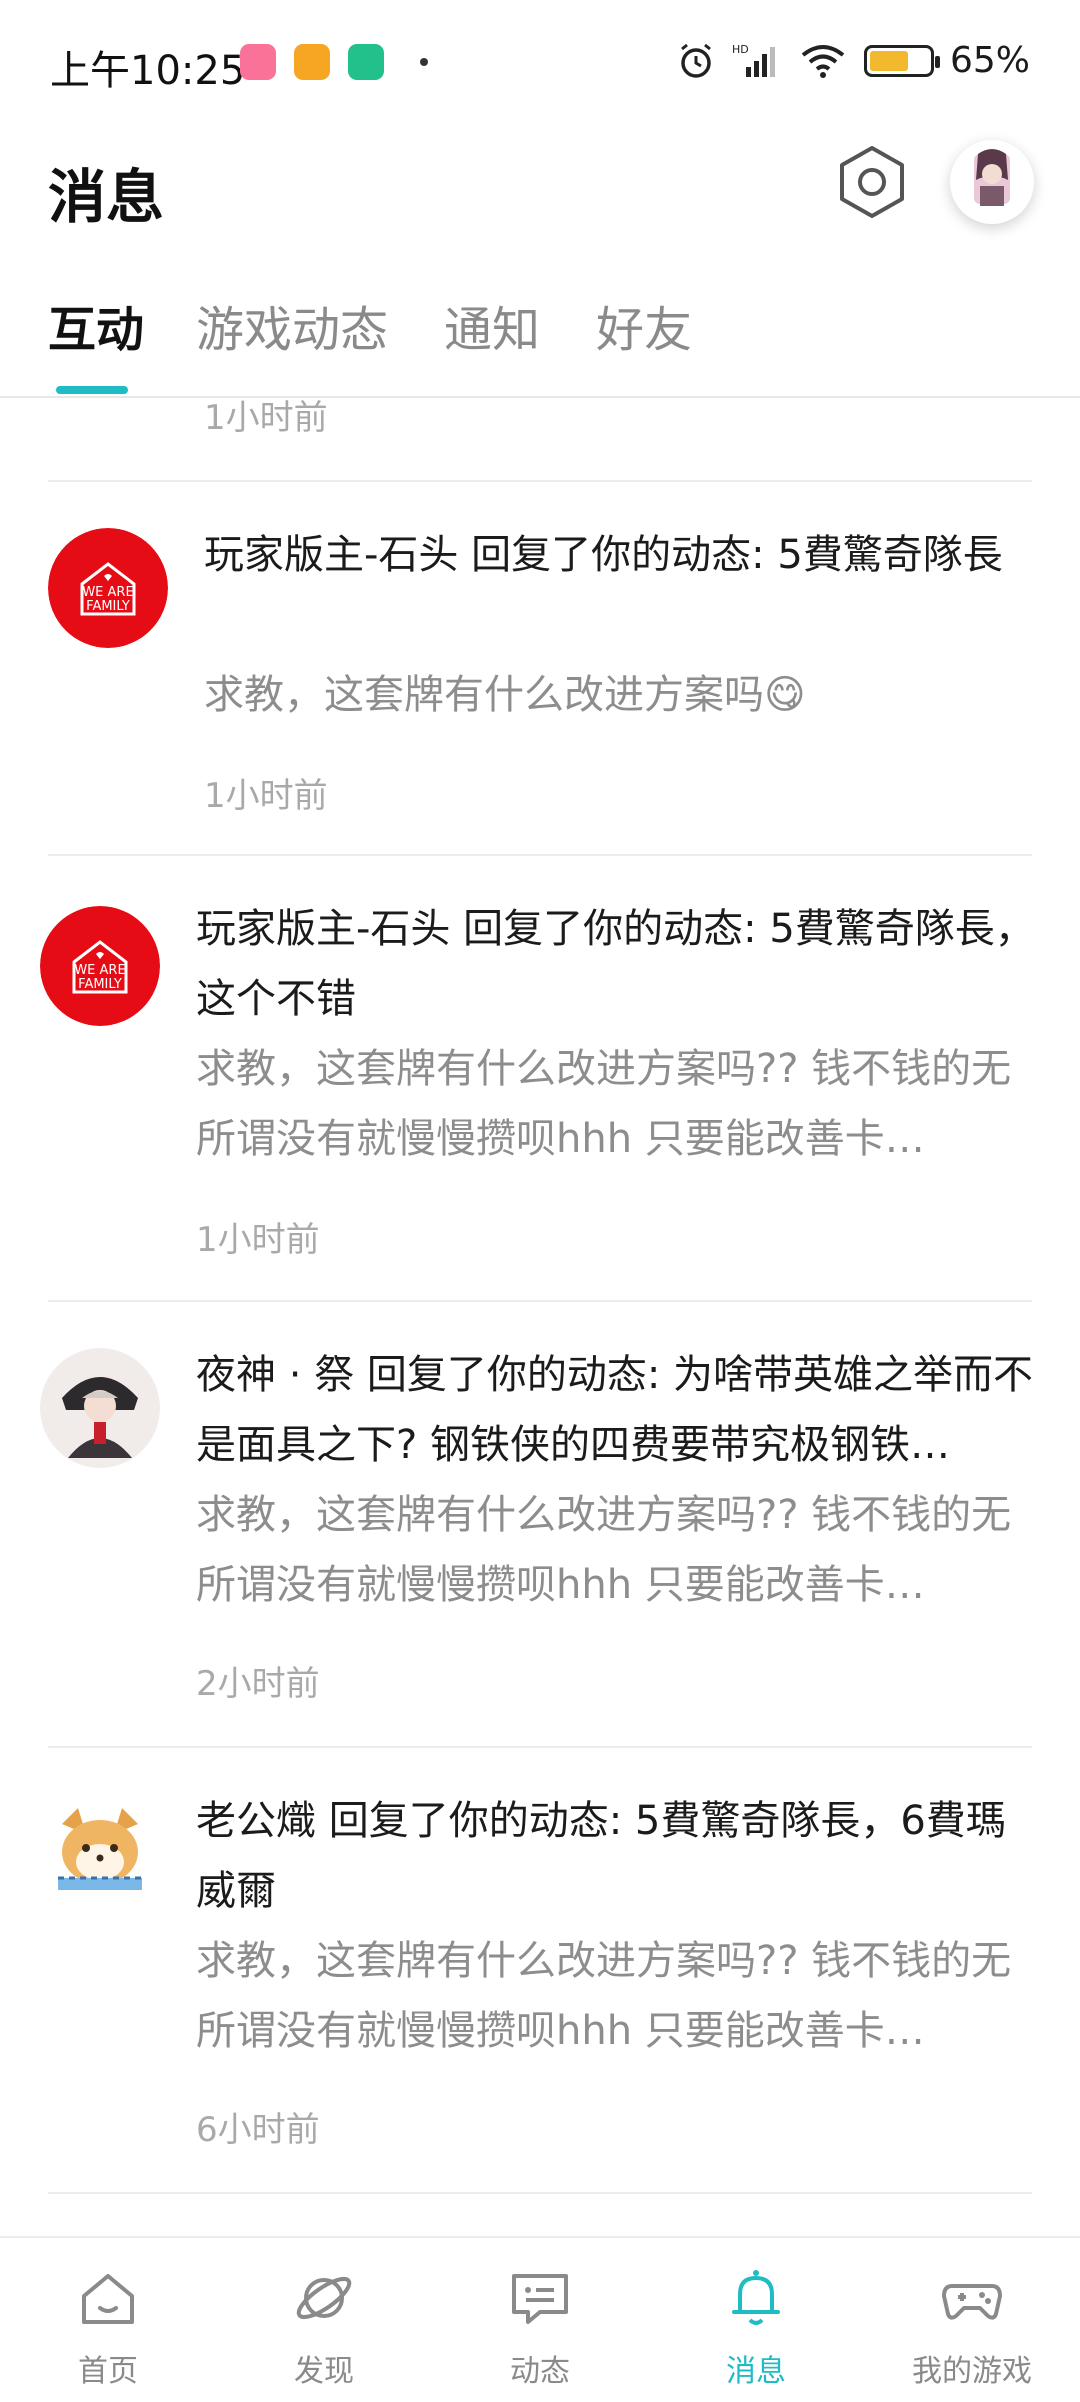 Image resolution: width=1080 pixels, height=2402 pixels. Describe the element at coordinates (106, 197) in the screenshot. I see `page-title: 消息` at that location.